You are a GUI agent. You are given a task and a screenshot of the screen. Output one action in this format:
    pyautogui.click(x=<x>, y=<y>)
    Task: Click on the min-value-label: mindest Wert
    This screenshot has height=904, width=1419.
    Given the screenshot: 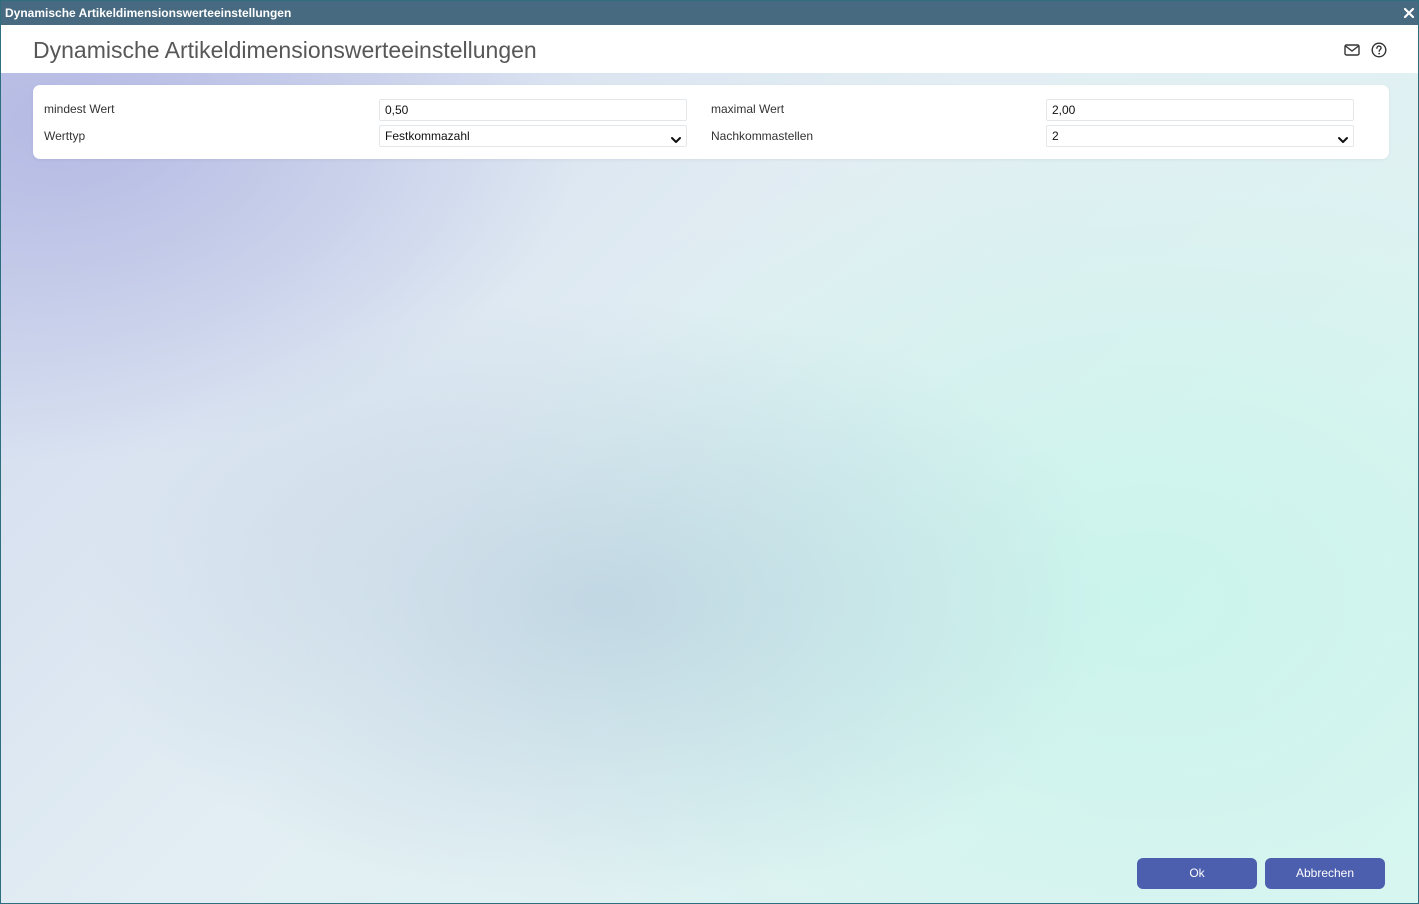 What is the action you would take?
    pyautogui.click(x=79, y=109)
    